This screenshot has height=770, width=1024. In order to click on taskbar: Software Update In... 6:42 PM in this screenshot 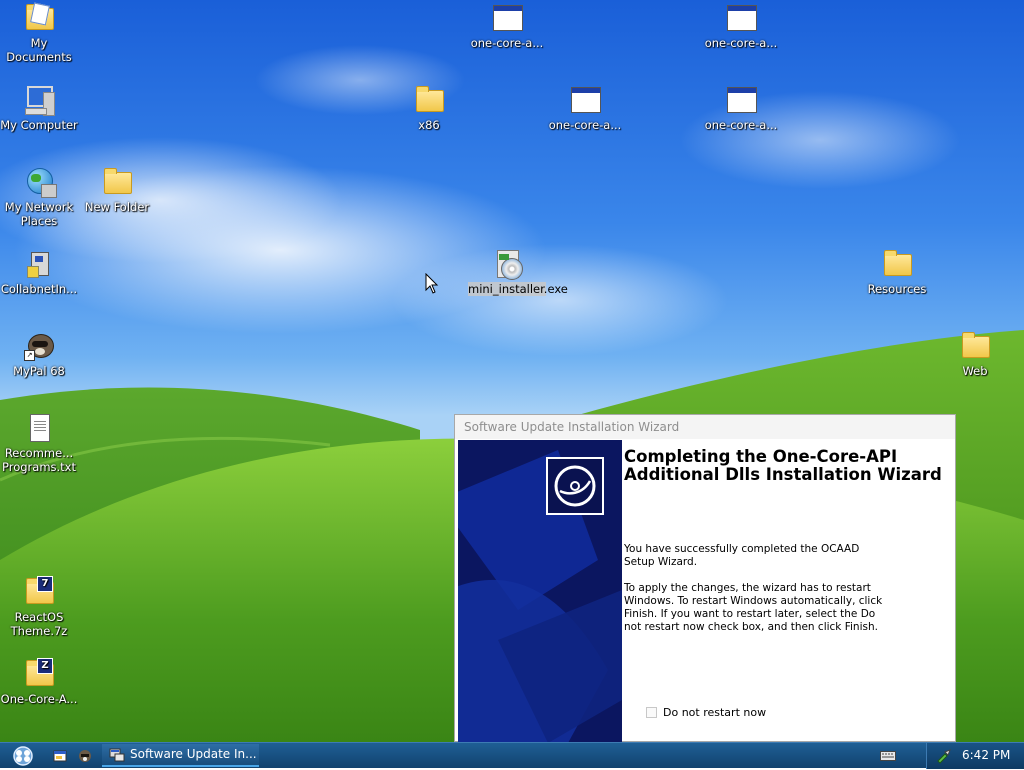, I will do `click(512, 755)`.